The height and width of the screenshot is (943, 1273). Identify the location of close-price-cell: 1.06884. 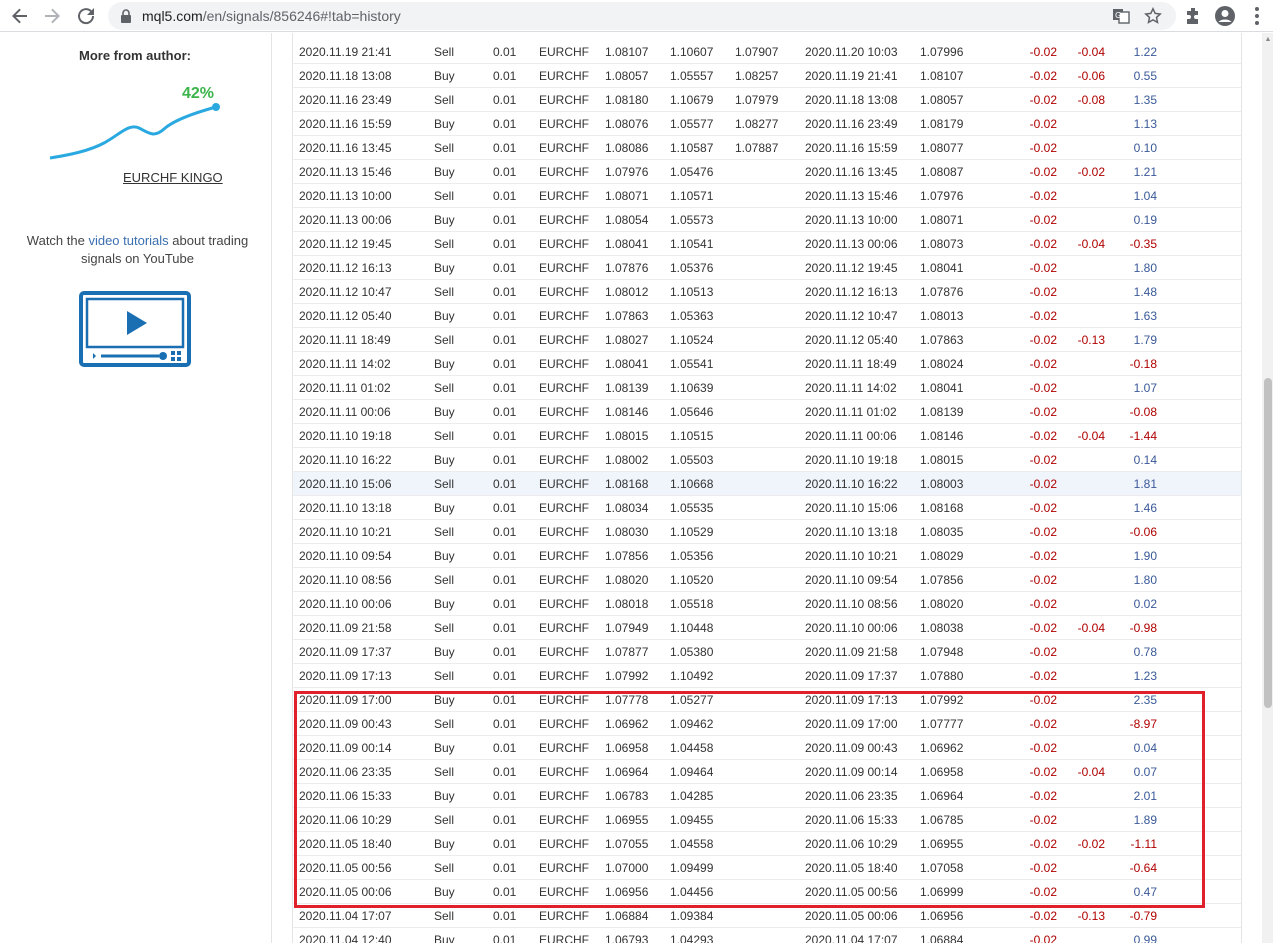
(942, 938).